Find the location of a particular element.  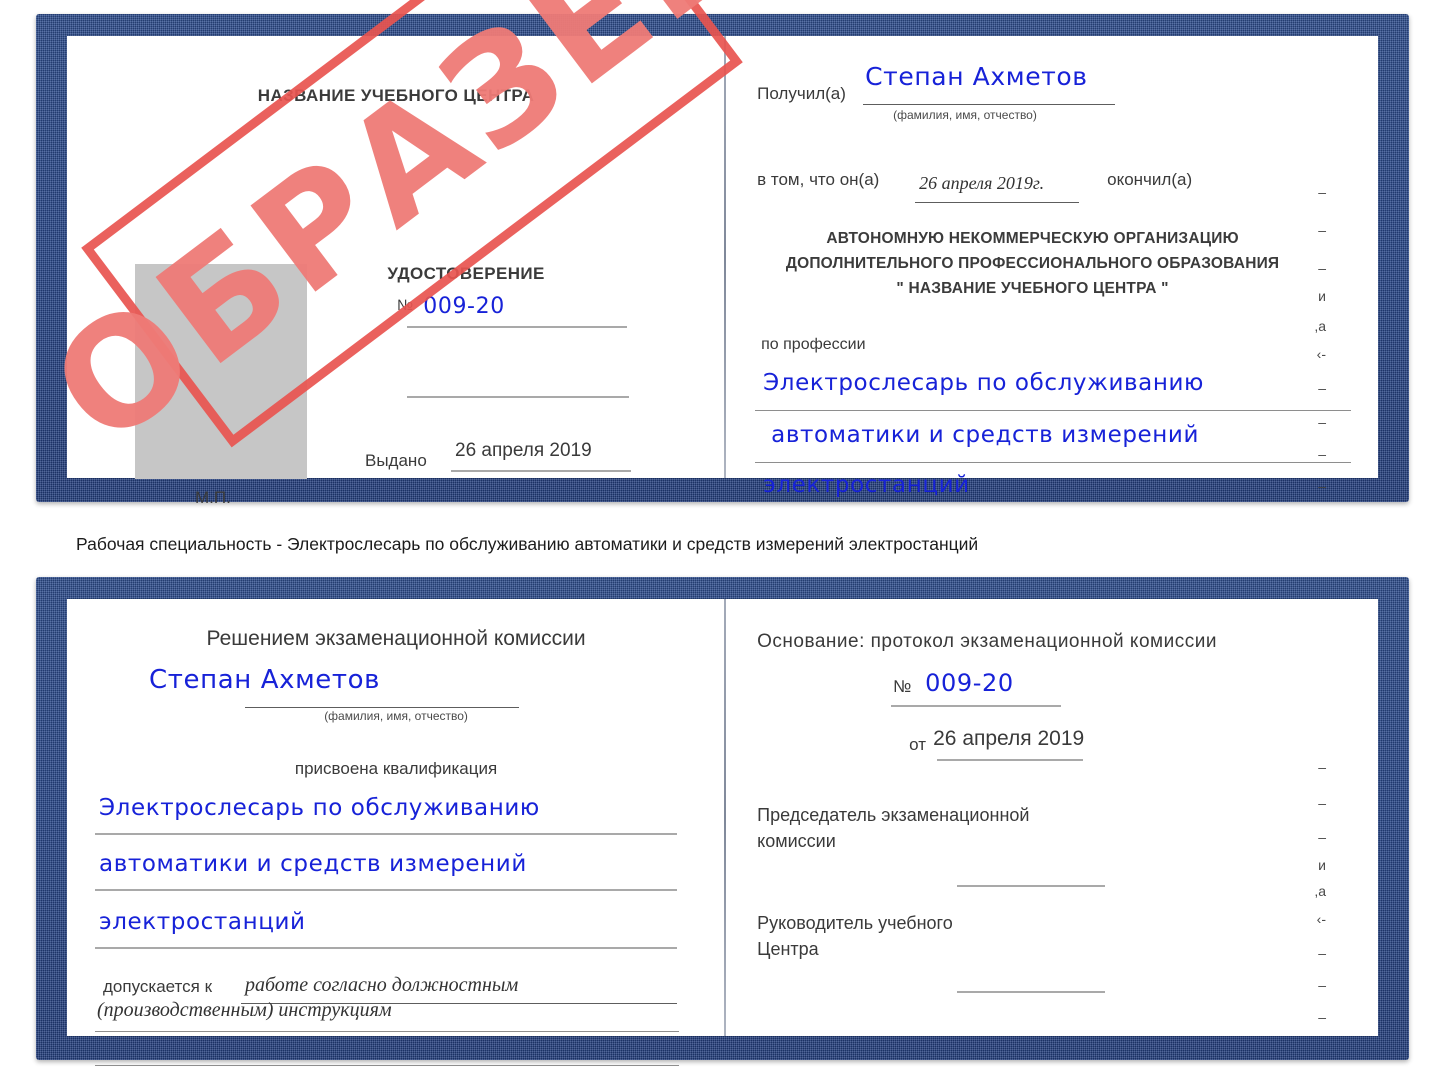

qualification-label: присвоена квалификация is located at coordinates (396, 768).